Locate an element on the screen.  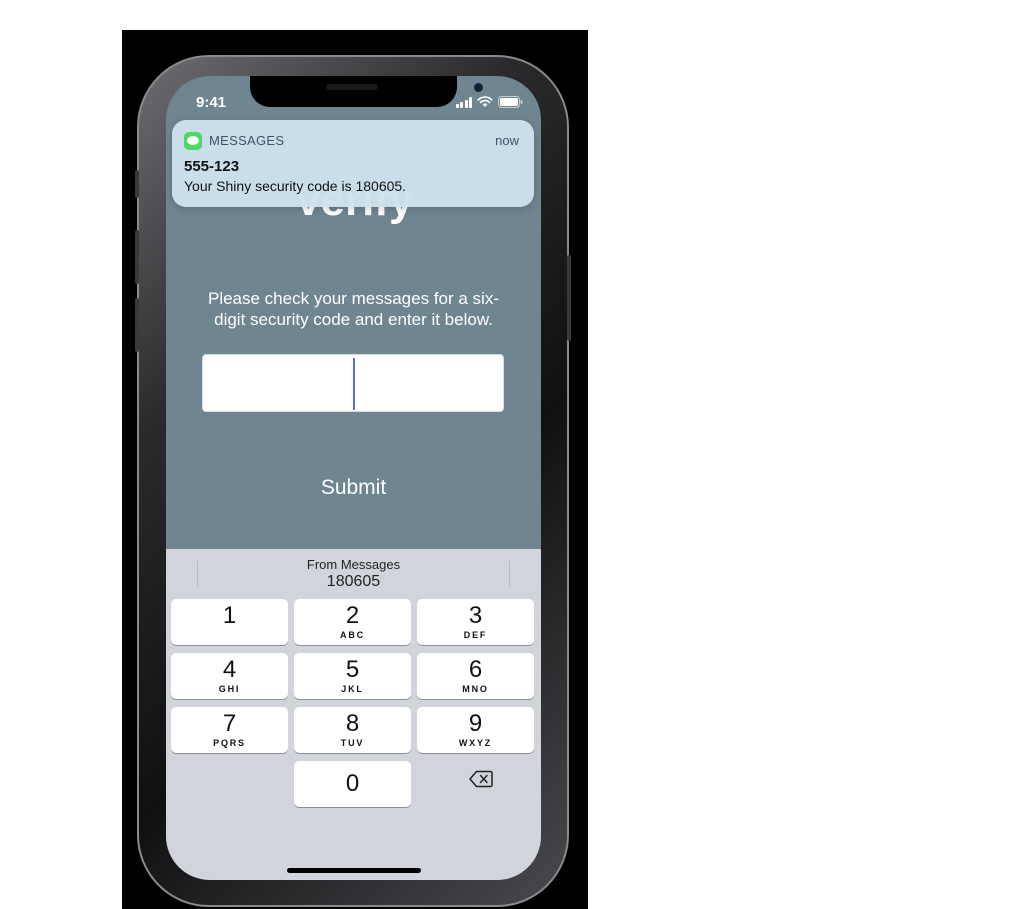
key-letters: MNO is located at coordinates (475, 689).